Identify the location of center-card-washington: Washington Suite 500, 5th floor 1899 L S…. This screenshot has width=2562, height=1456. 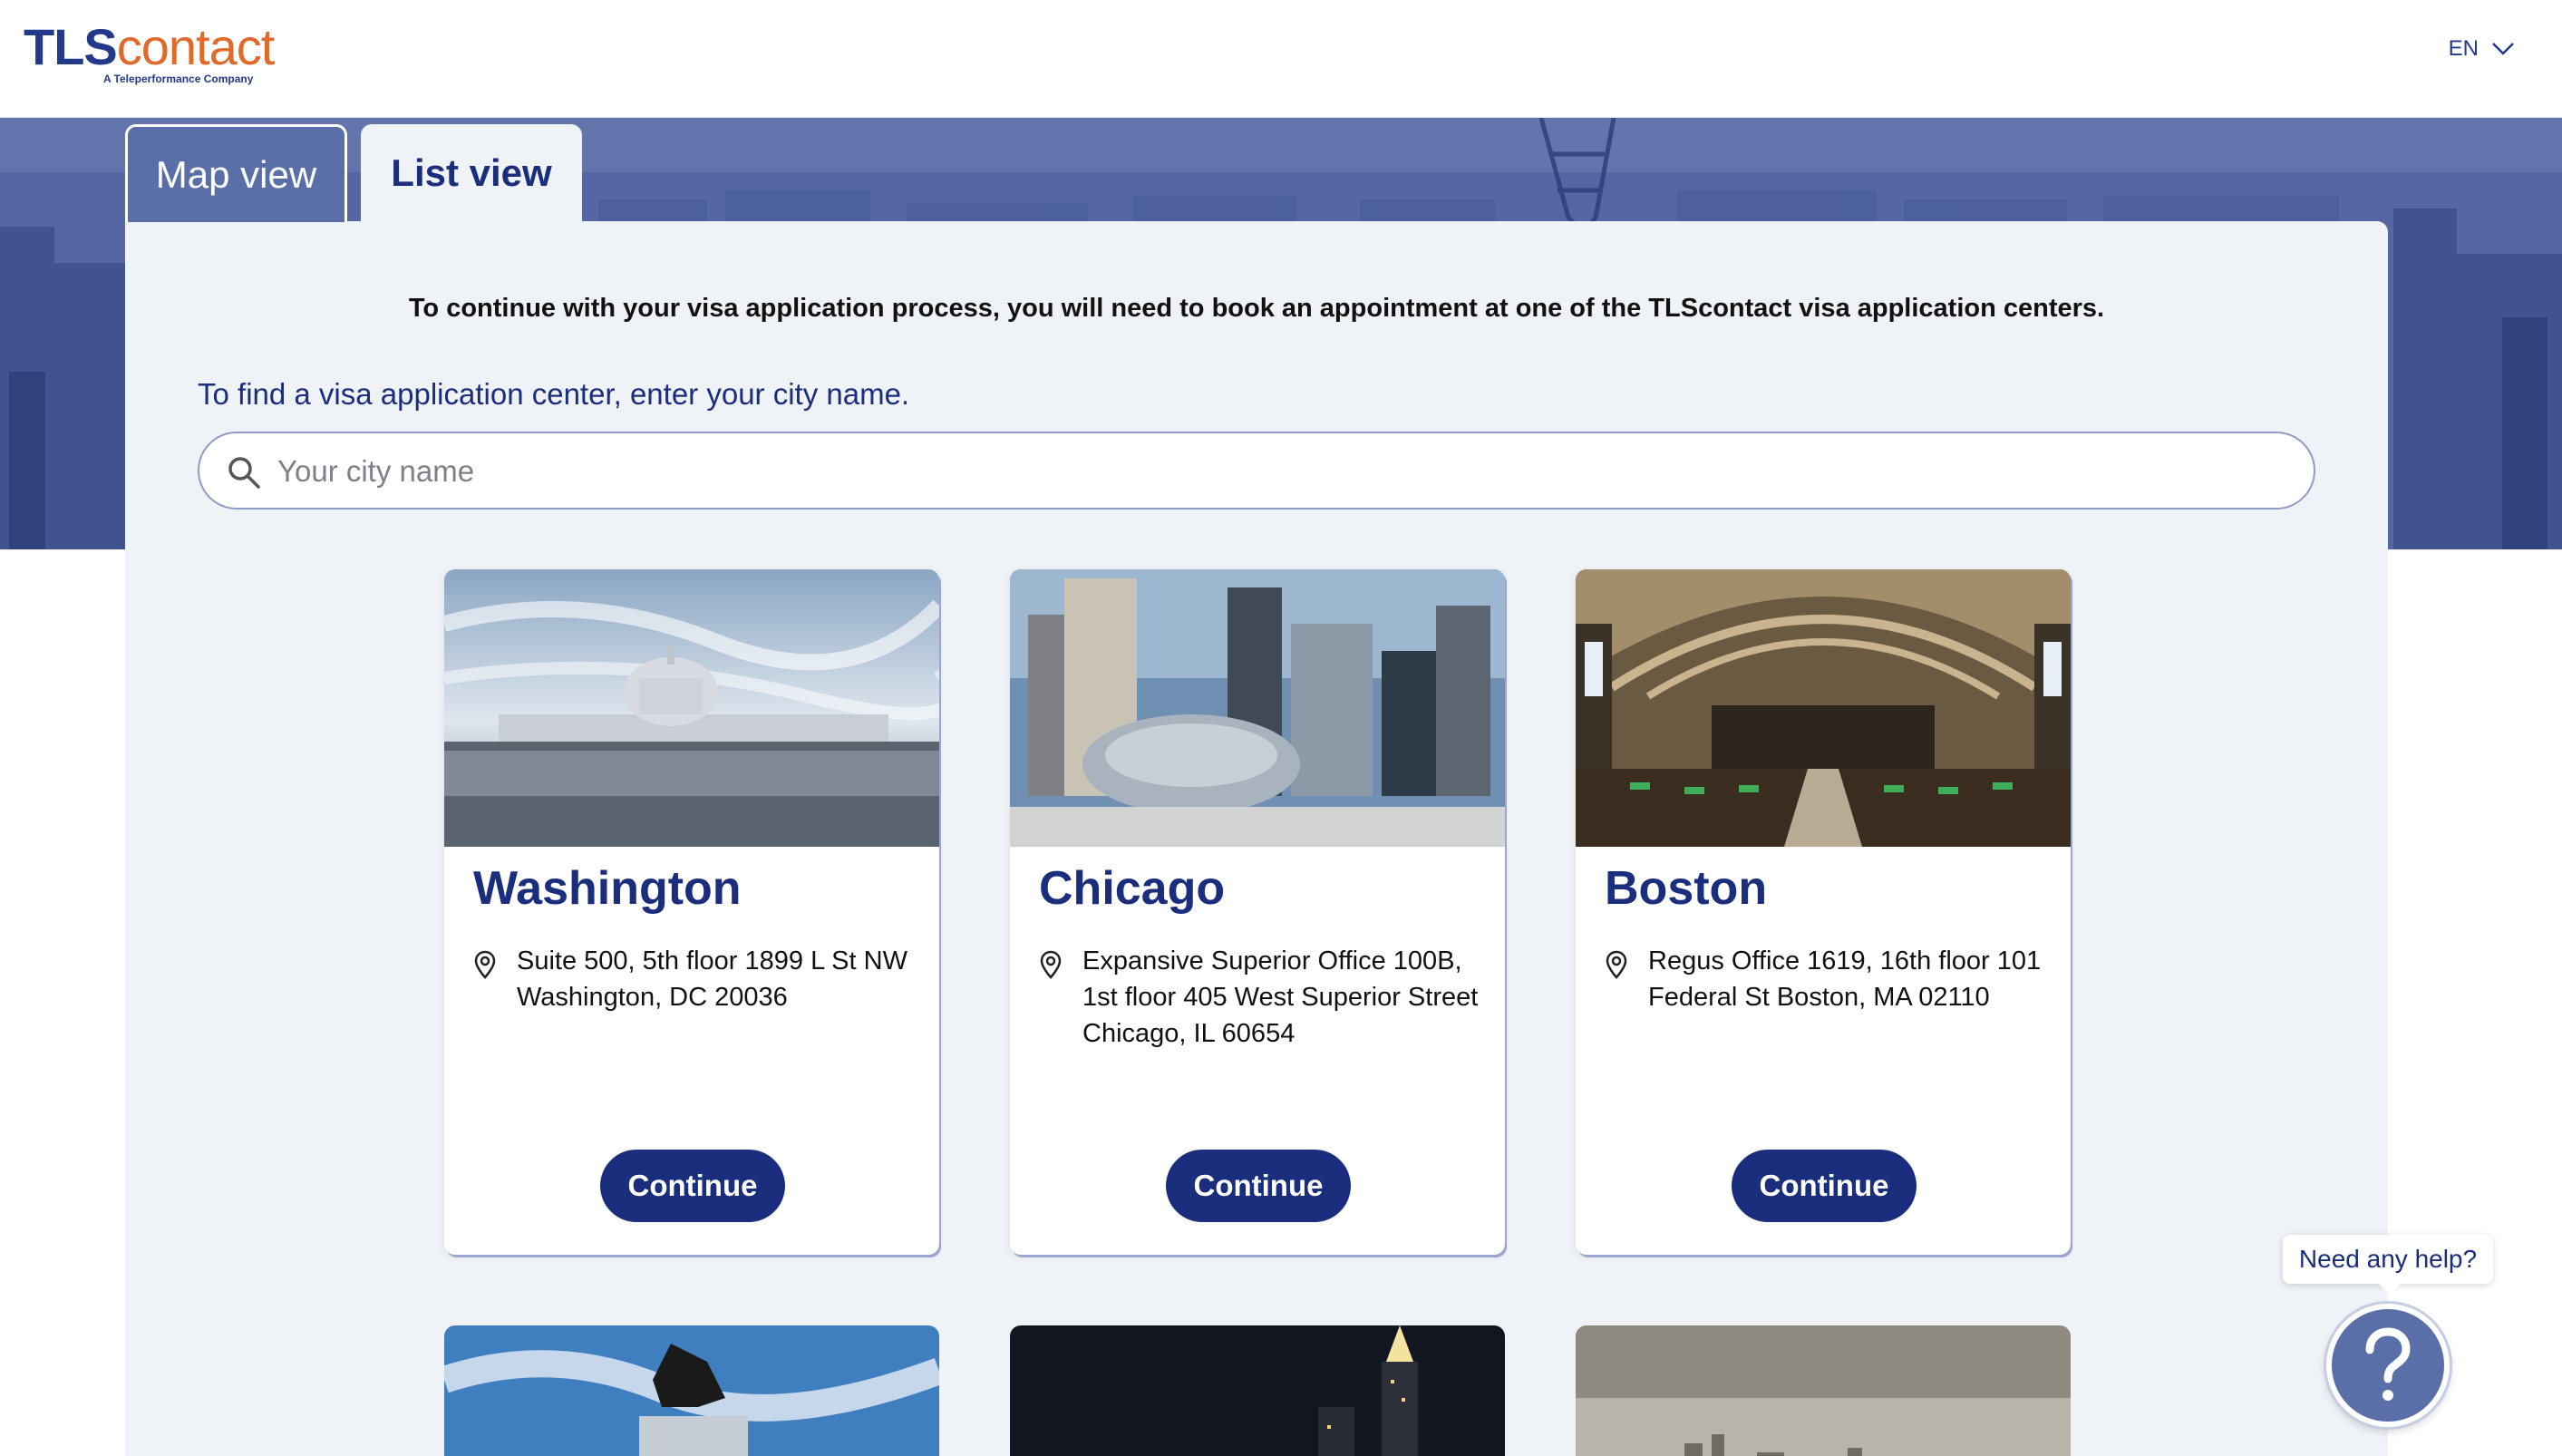
(691, 912).